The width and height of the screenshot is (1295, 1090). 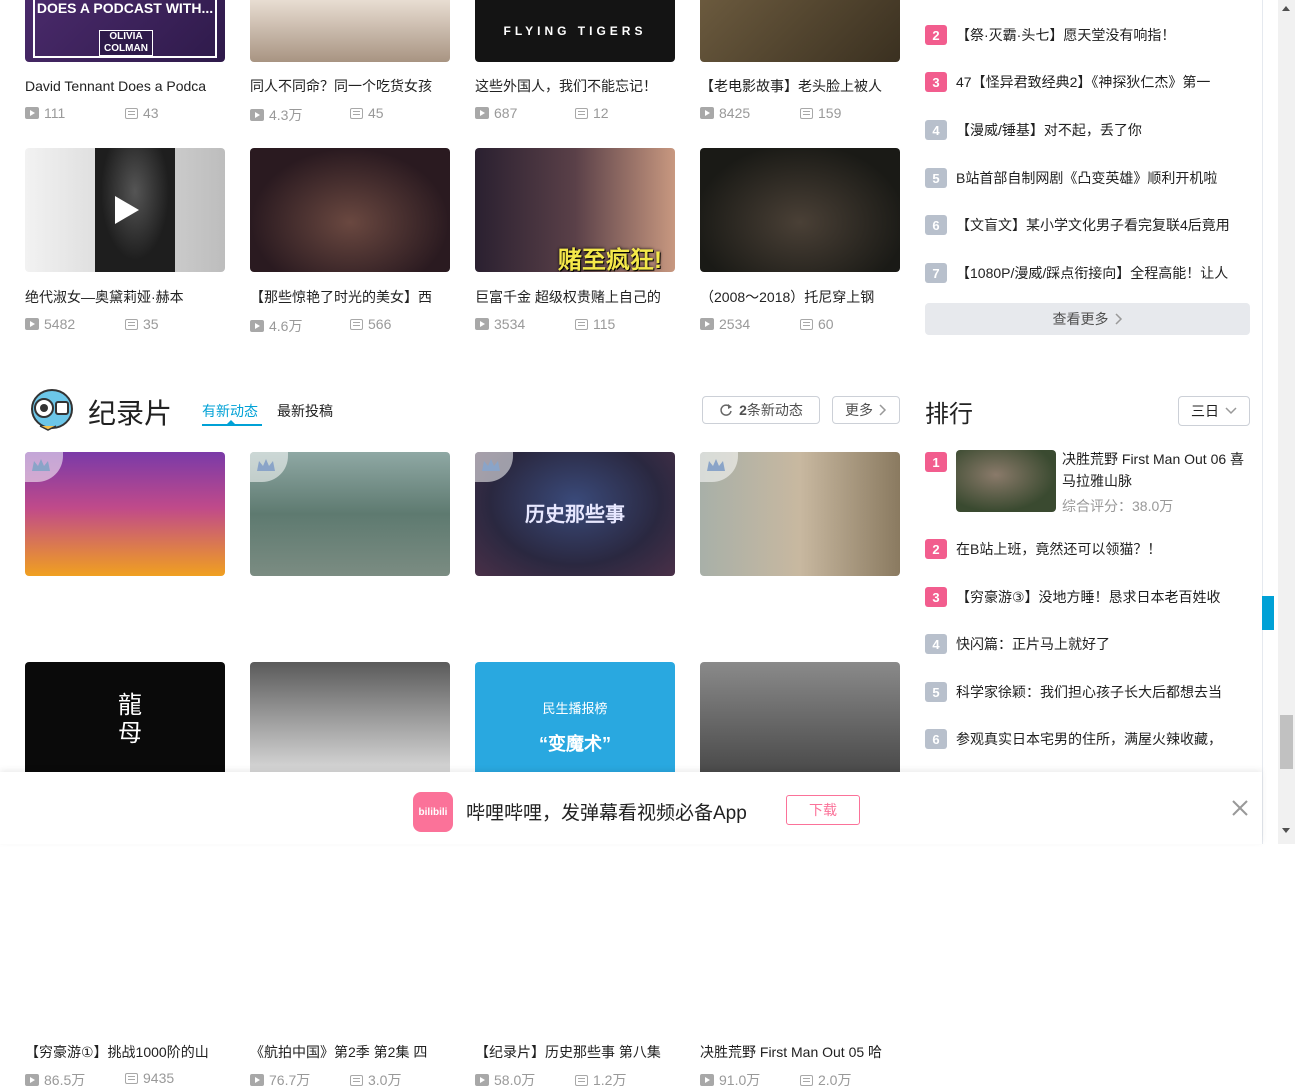 What do you see at coordinates (125, 297) in the screenshot?
I see `video-title: 绝代淑女—奥黛莉娅·赫本` at bounding box center [125, 297].